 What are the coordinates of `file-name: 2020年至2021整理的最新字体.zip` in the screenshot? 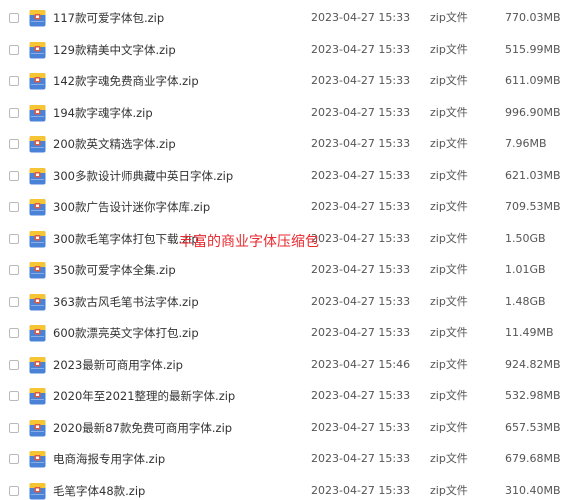 It's located at (144, 396).